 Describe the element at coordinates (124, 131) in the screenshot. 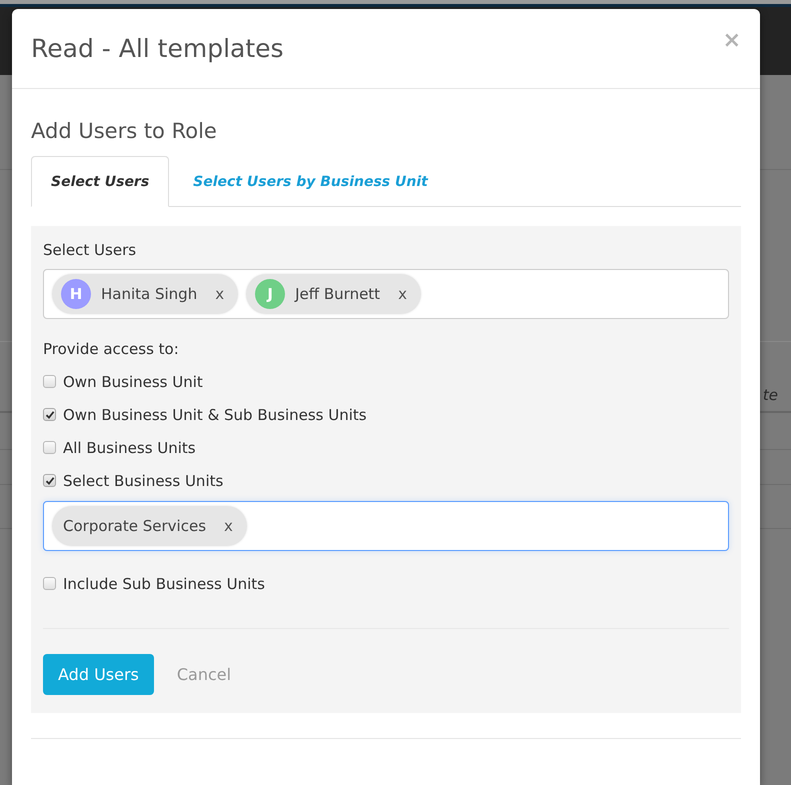

I see `section-title: Add Users to Role` at that location.